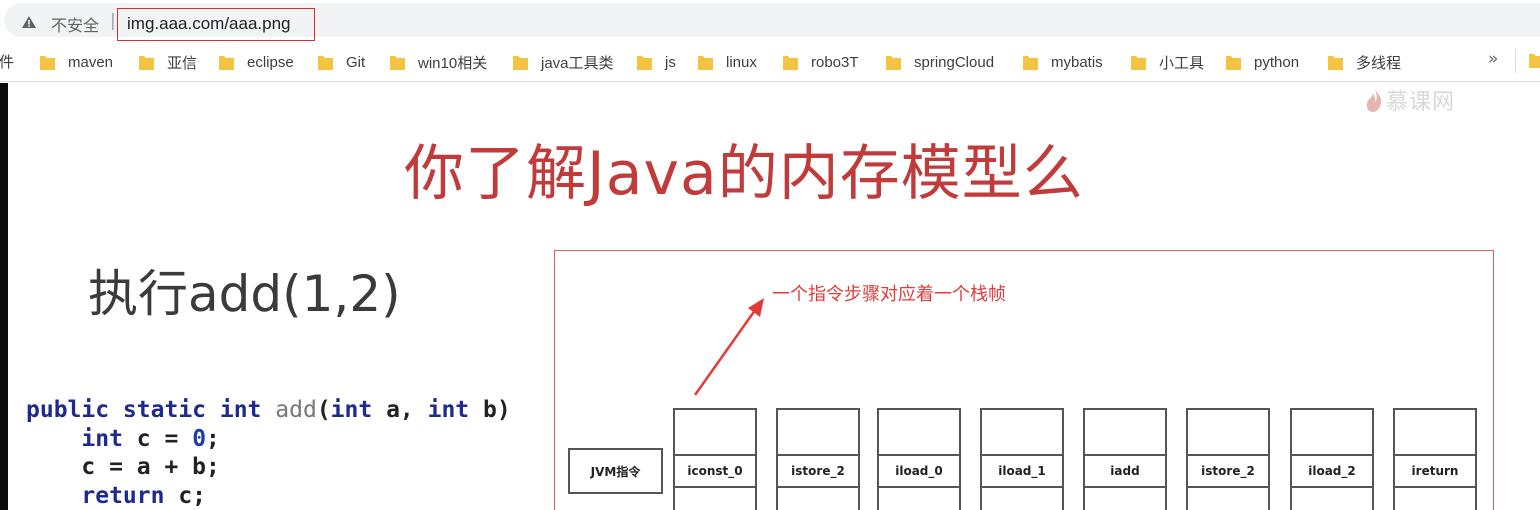  I want to click on security-status: 不安全, so click(75, 24).